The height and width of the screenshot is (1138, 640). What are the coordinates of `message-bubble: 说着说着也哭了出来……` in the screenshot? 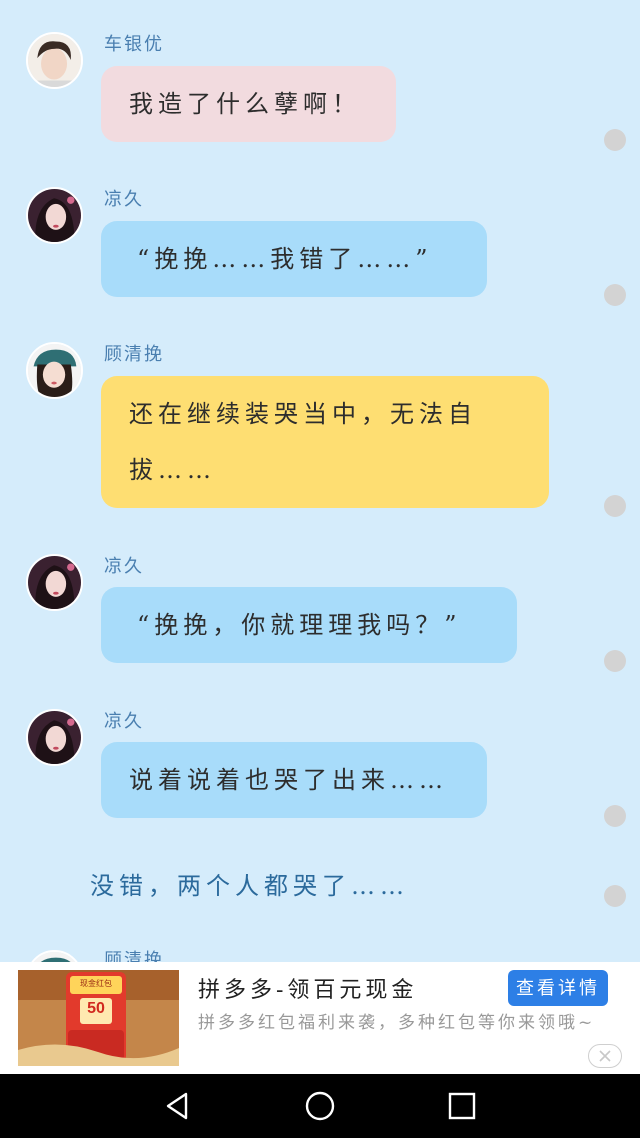 It's located at (294, 780).